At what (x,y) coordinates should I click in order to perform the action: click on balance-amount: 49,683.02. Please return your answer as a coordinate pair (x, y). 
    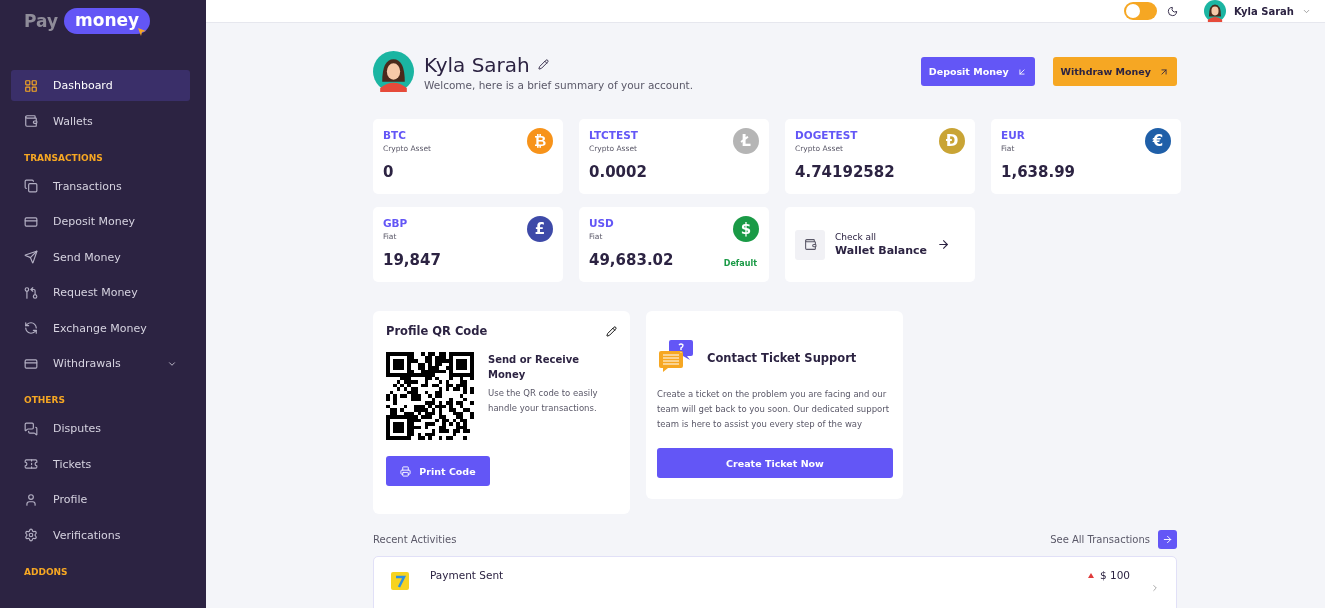
    Looking at the image, I should click on (631, 260).